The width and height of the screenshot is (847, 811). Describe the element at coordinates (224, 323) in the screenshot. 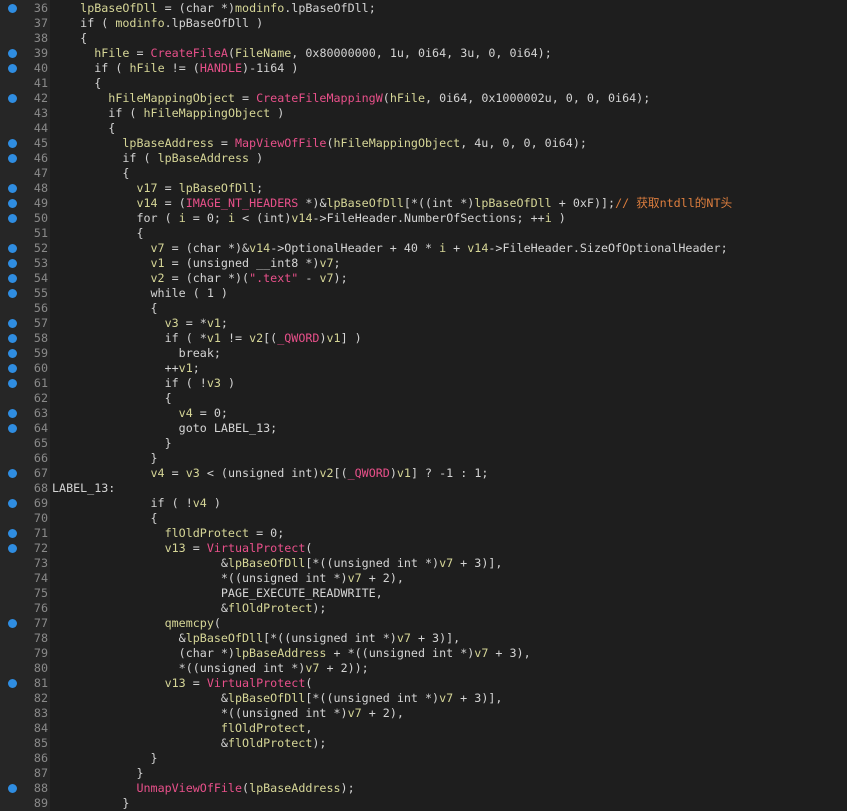

I see `code-text: ;` at that location.